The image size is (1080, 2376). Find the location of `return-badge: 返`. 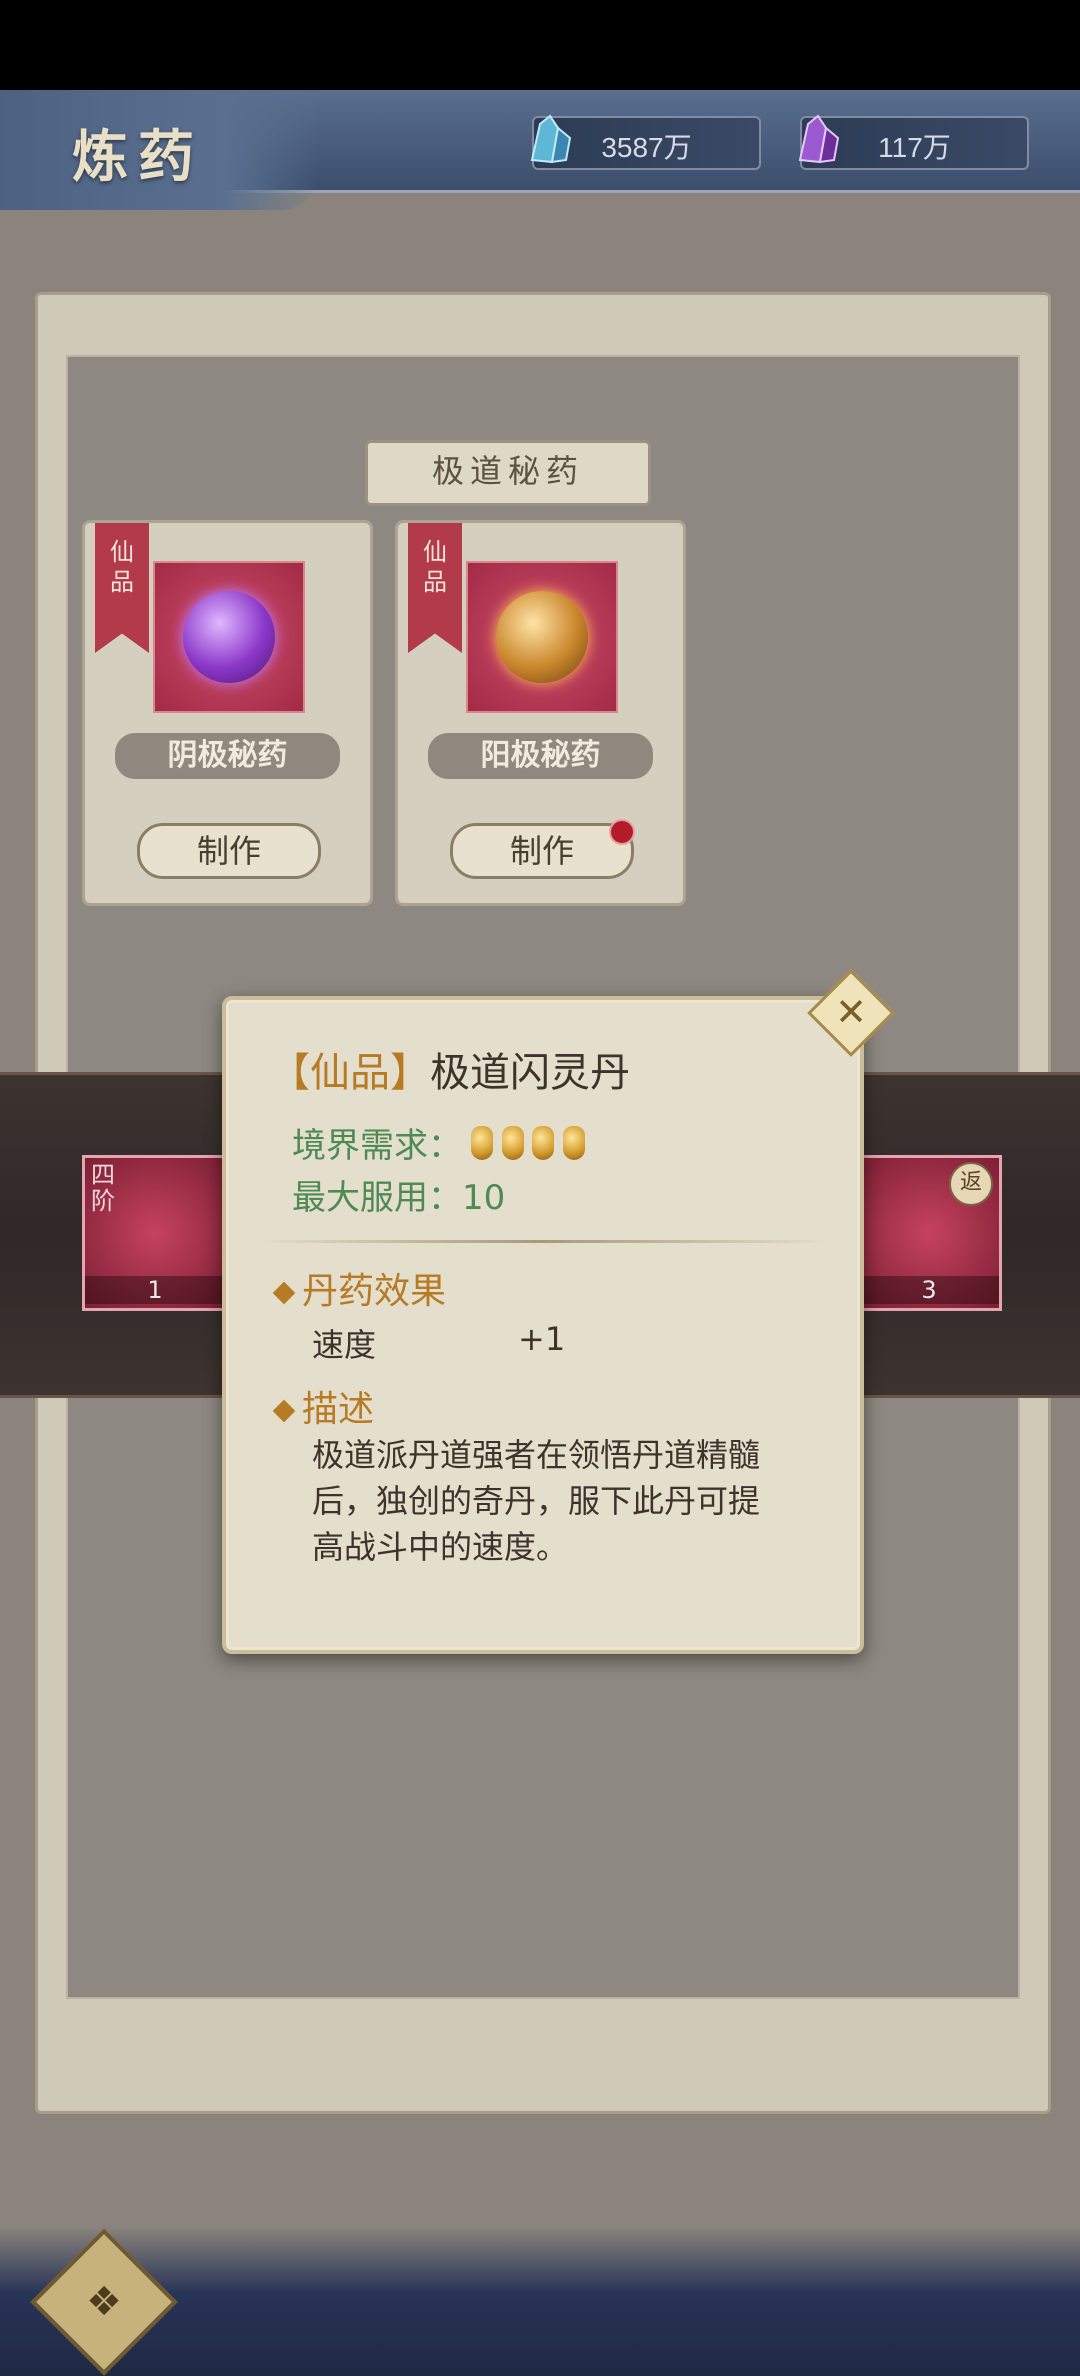

return-badge: 返 is located at coordinates (971, 1184).